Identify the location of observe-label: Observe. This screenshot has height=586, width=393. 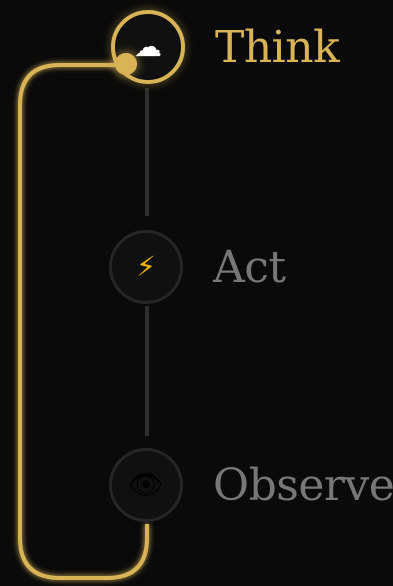
(303, 485).